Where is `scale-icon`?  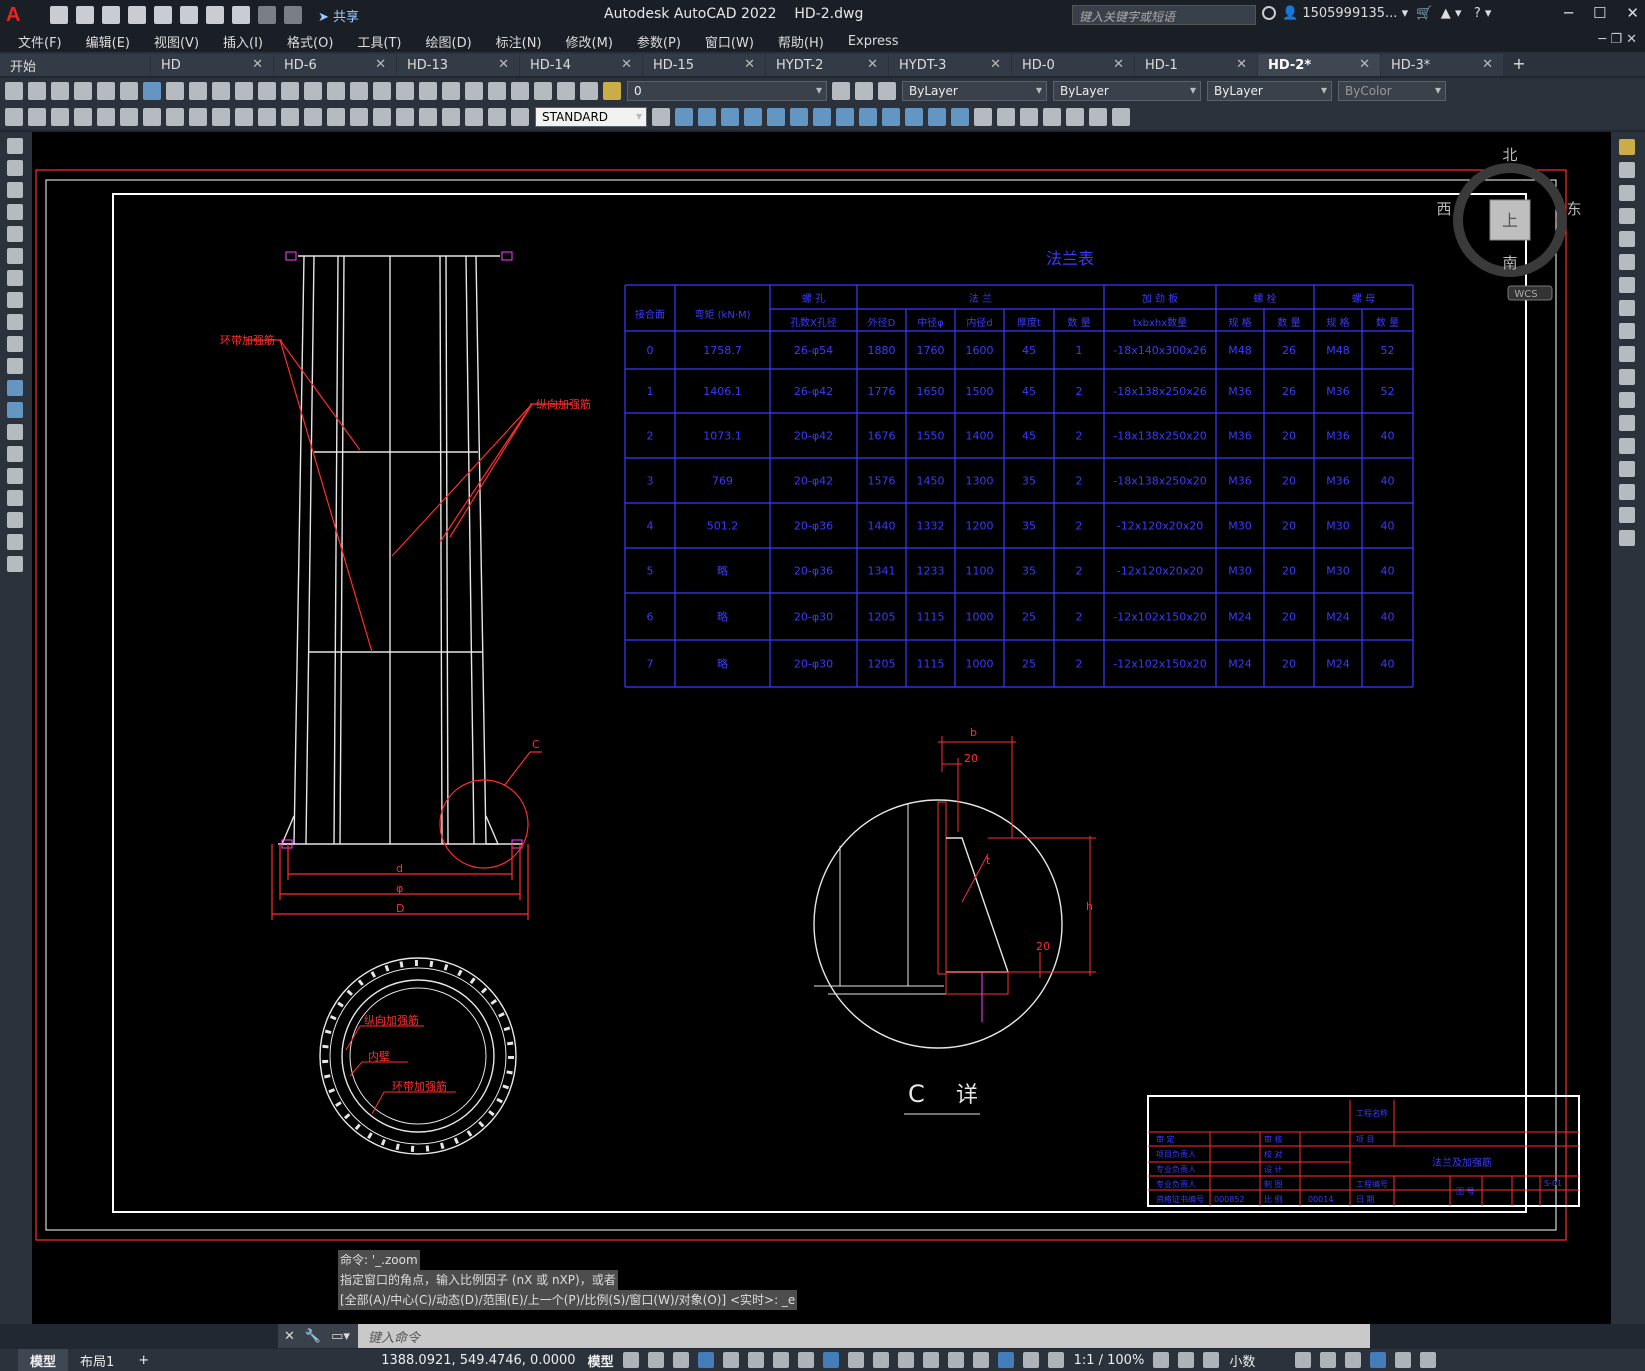
scale-icon is located at coordinates (1627, 308).